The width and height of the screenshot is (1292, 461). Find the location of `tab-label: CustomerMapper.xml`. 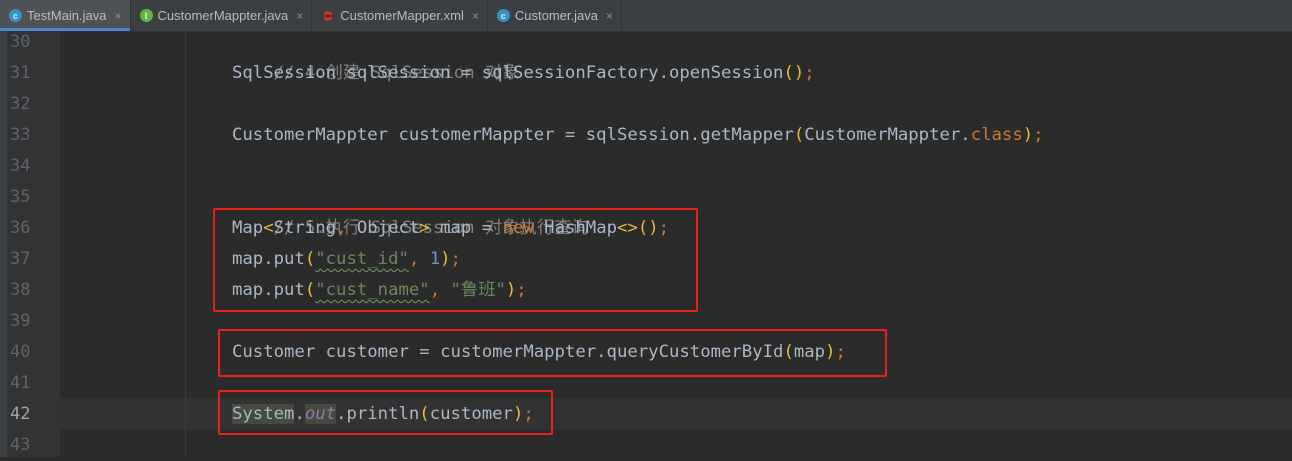

tab-label: CustomerMapper.xml is located at coordinates (402, 15).